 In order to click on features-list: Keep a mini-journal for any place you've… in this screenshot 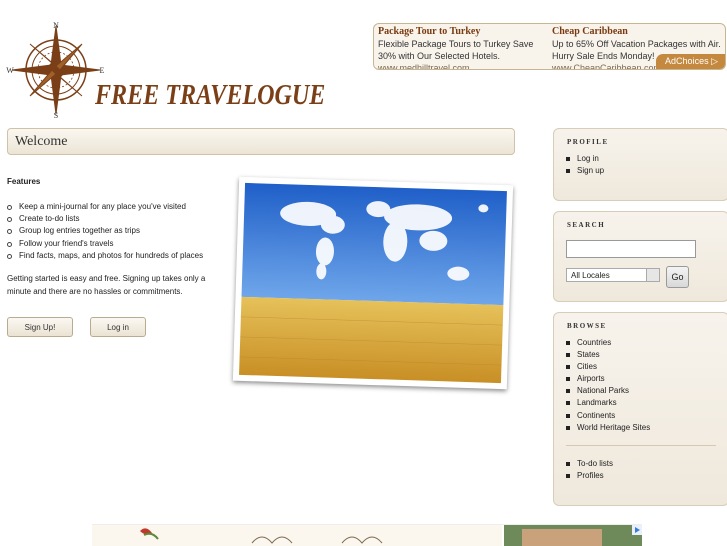, I will do `click(105, 231)`.